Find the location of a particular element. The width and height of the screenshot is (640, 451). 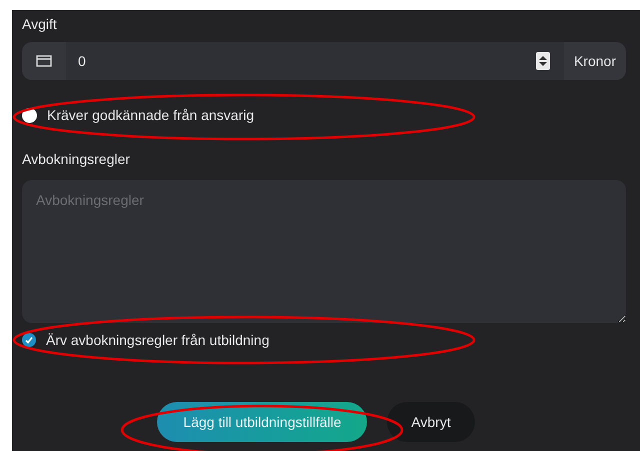

check-icon is located at coordinates (29, 340).